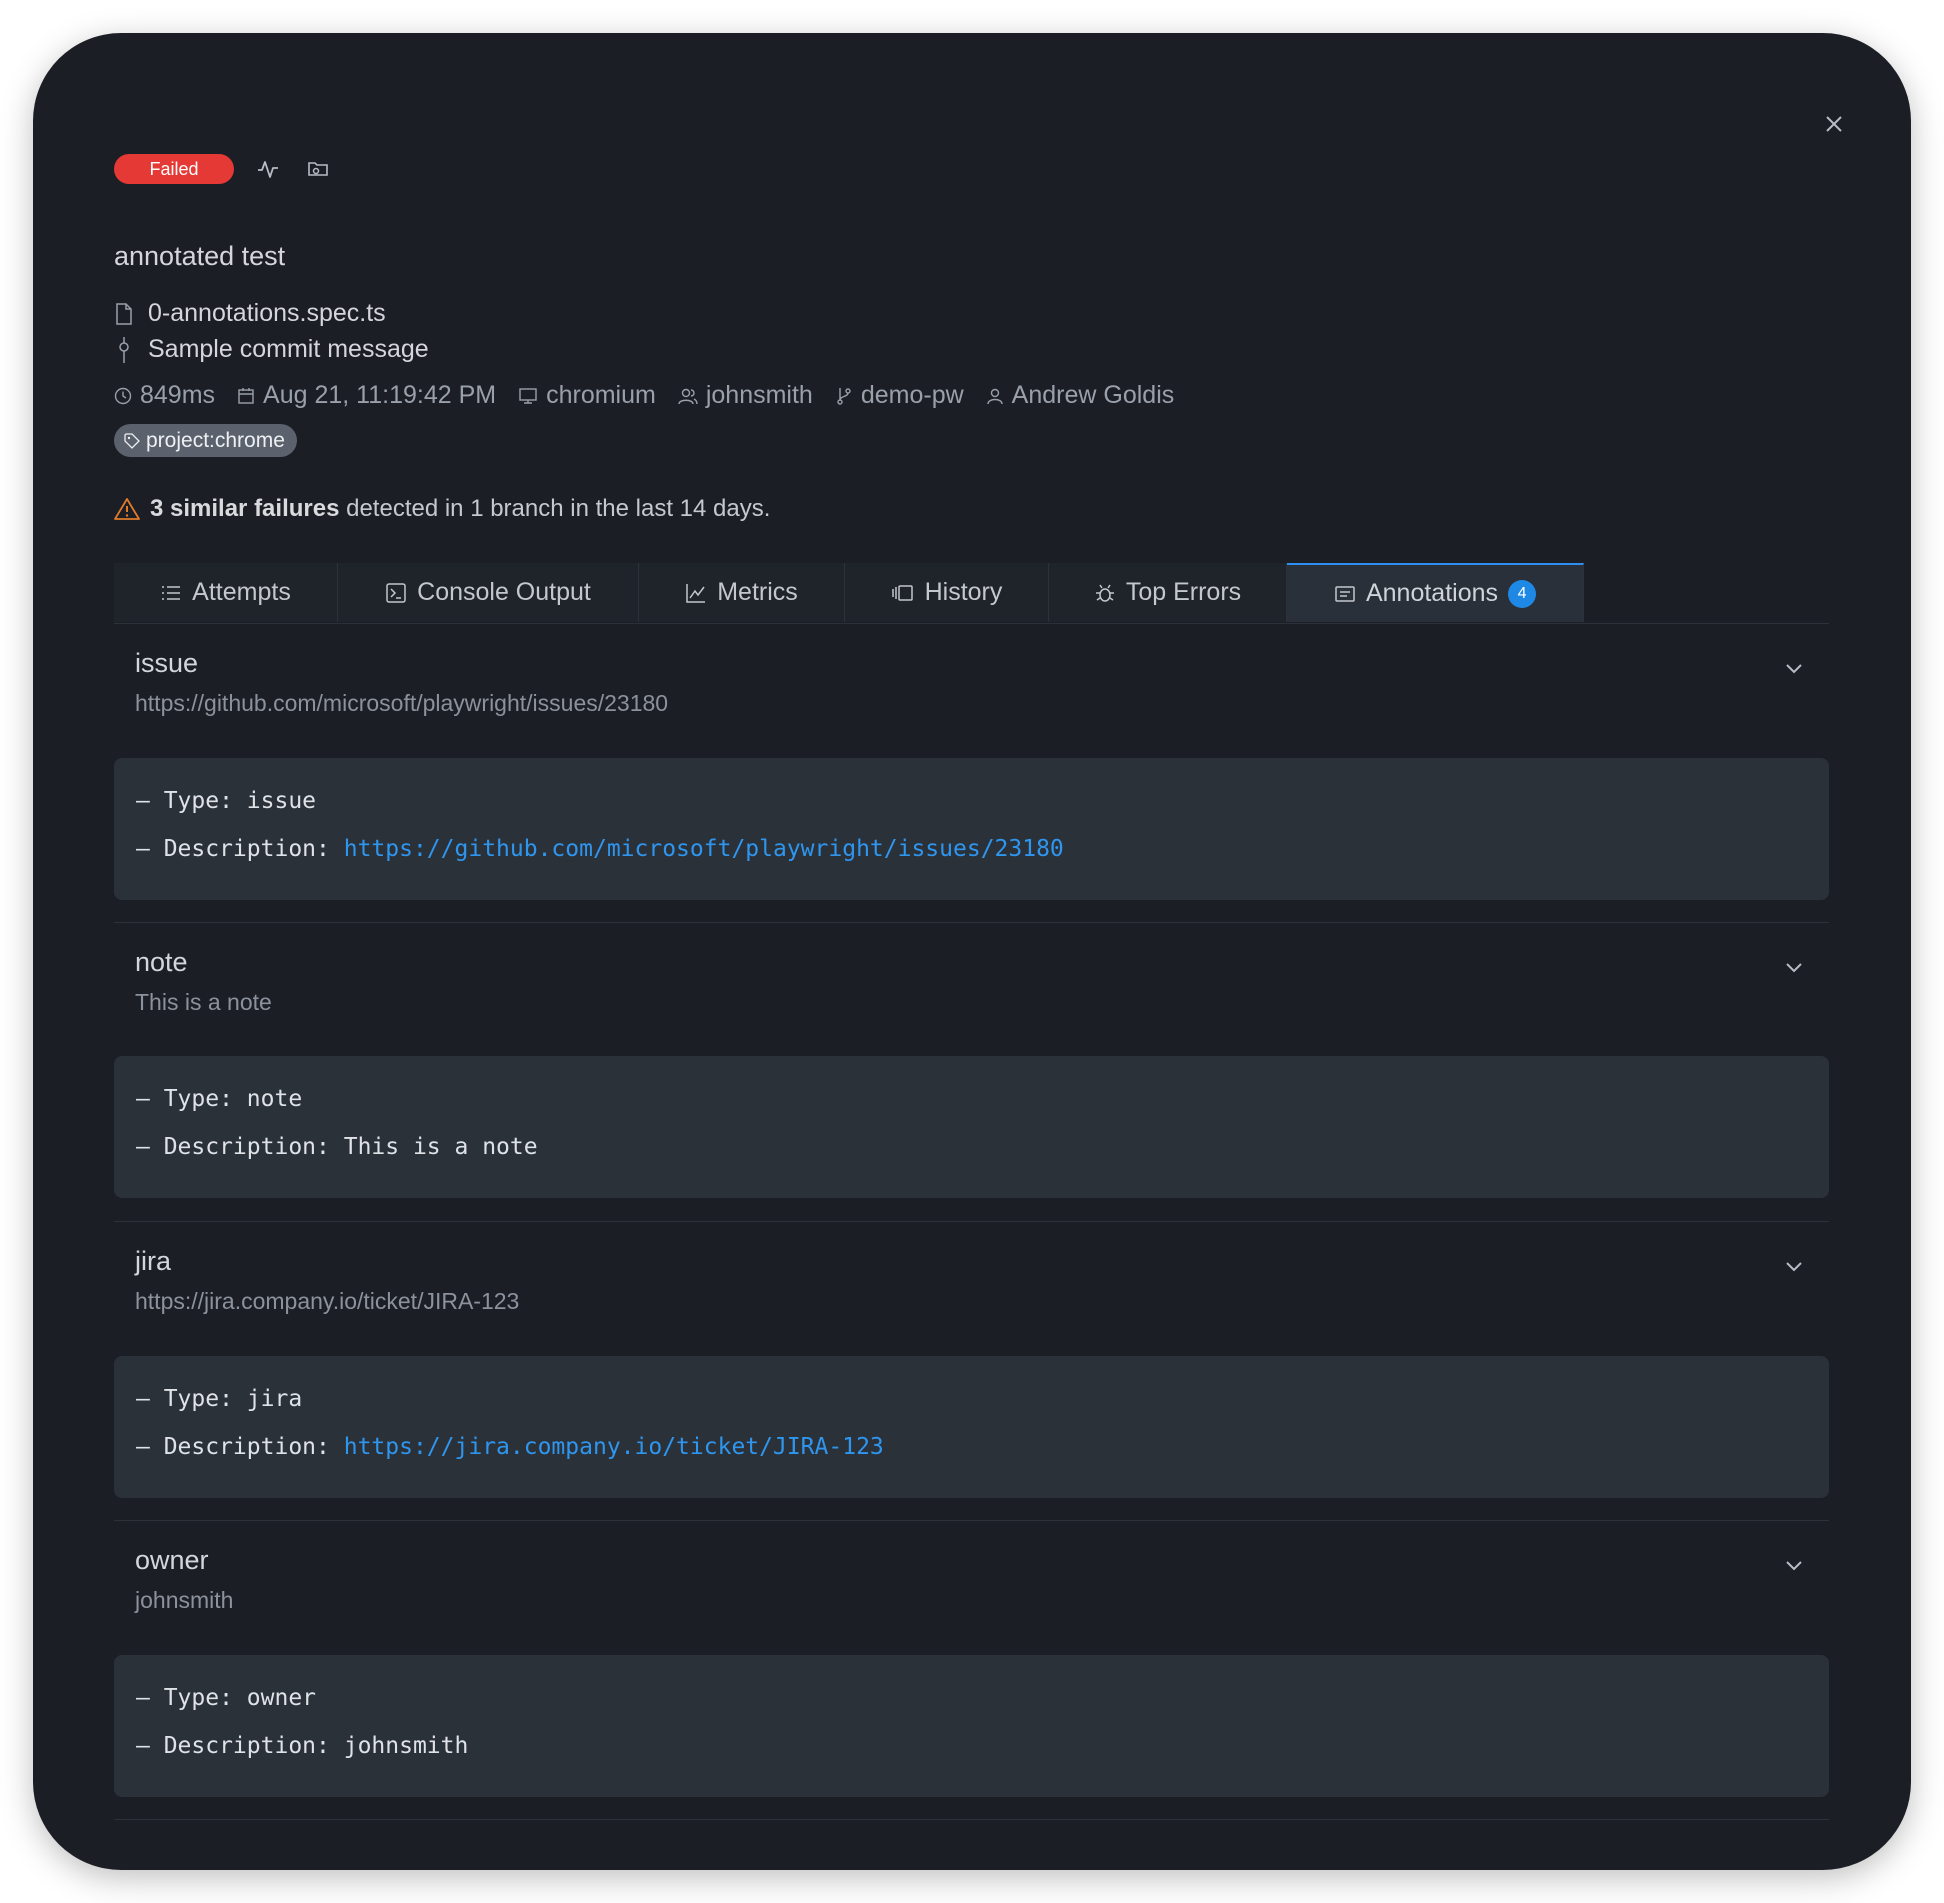  Describe the element at coordinates (488, 592) in the screenshot. I see `tab-console-output: Console Output` at that location.